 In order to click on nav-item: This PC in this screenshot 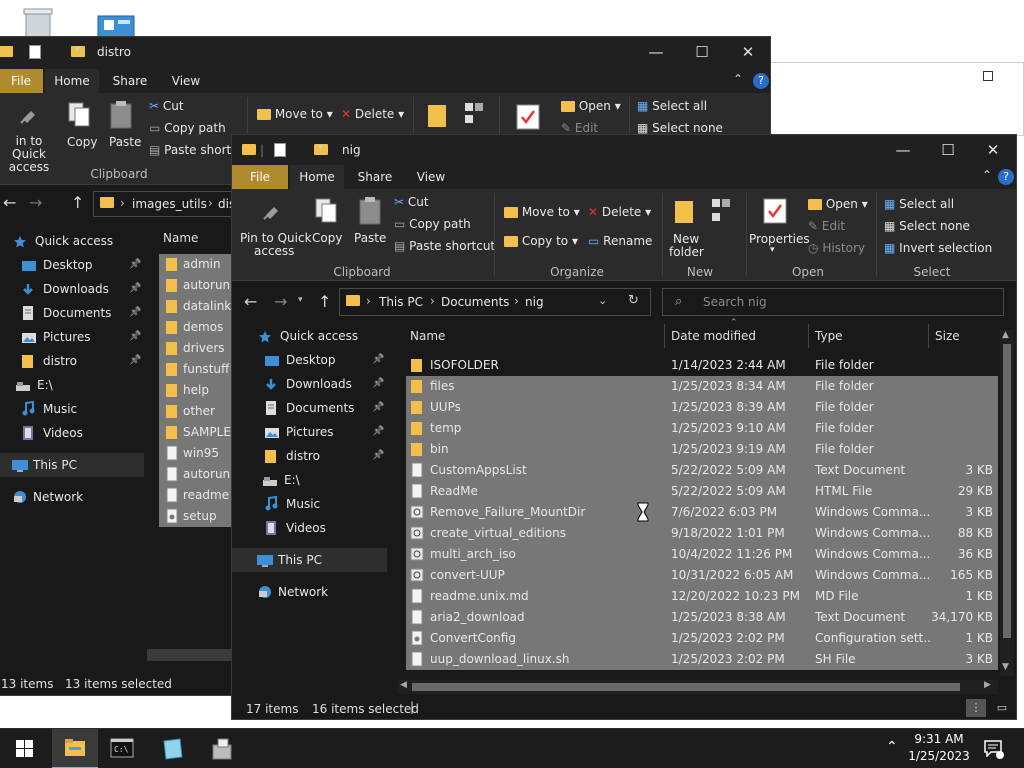, I will do `click(309, 560)`.